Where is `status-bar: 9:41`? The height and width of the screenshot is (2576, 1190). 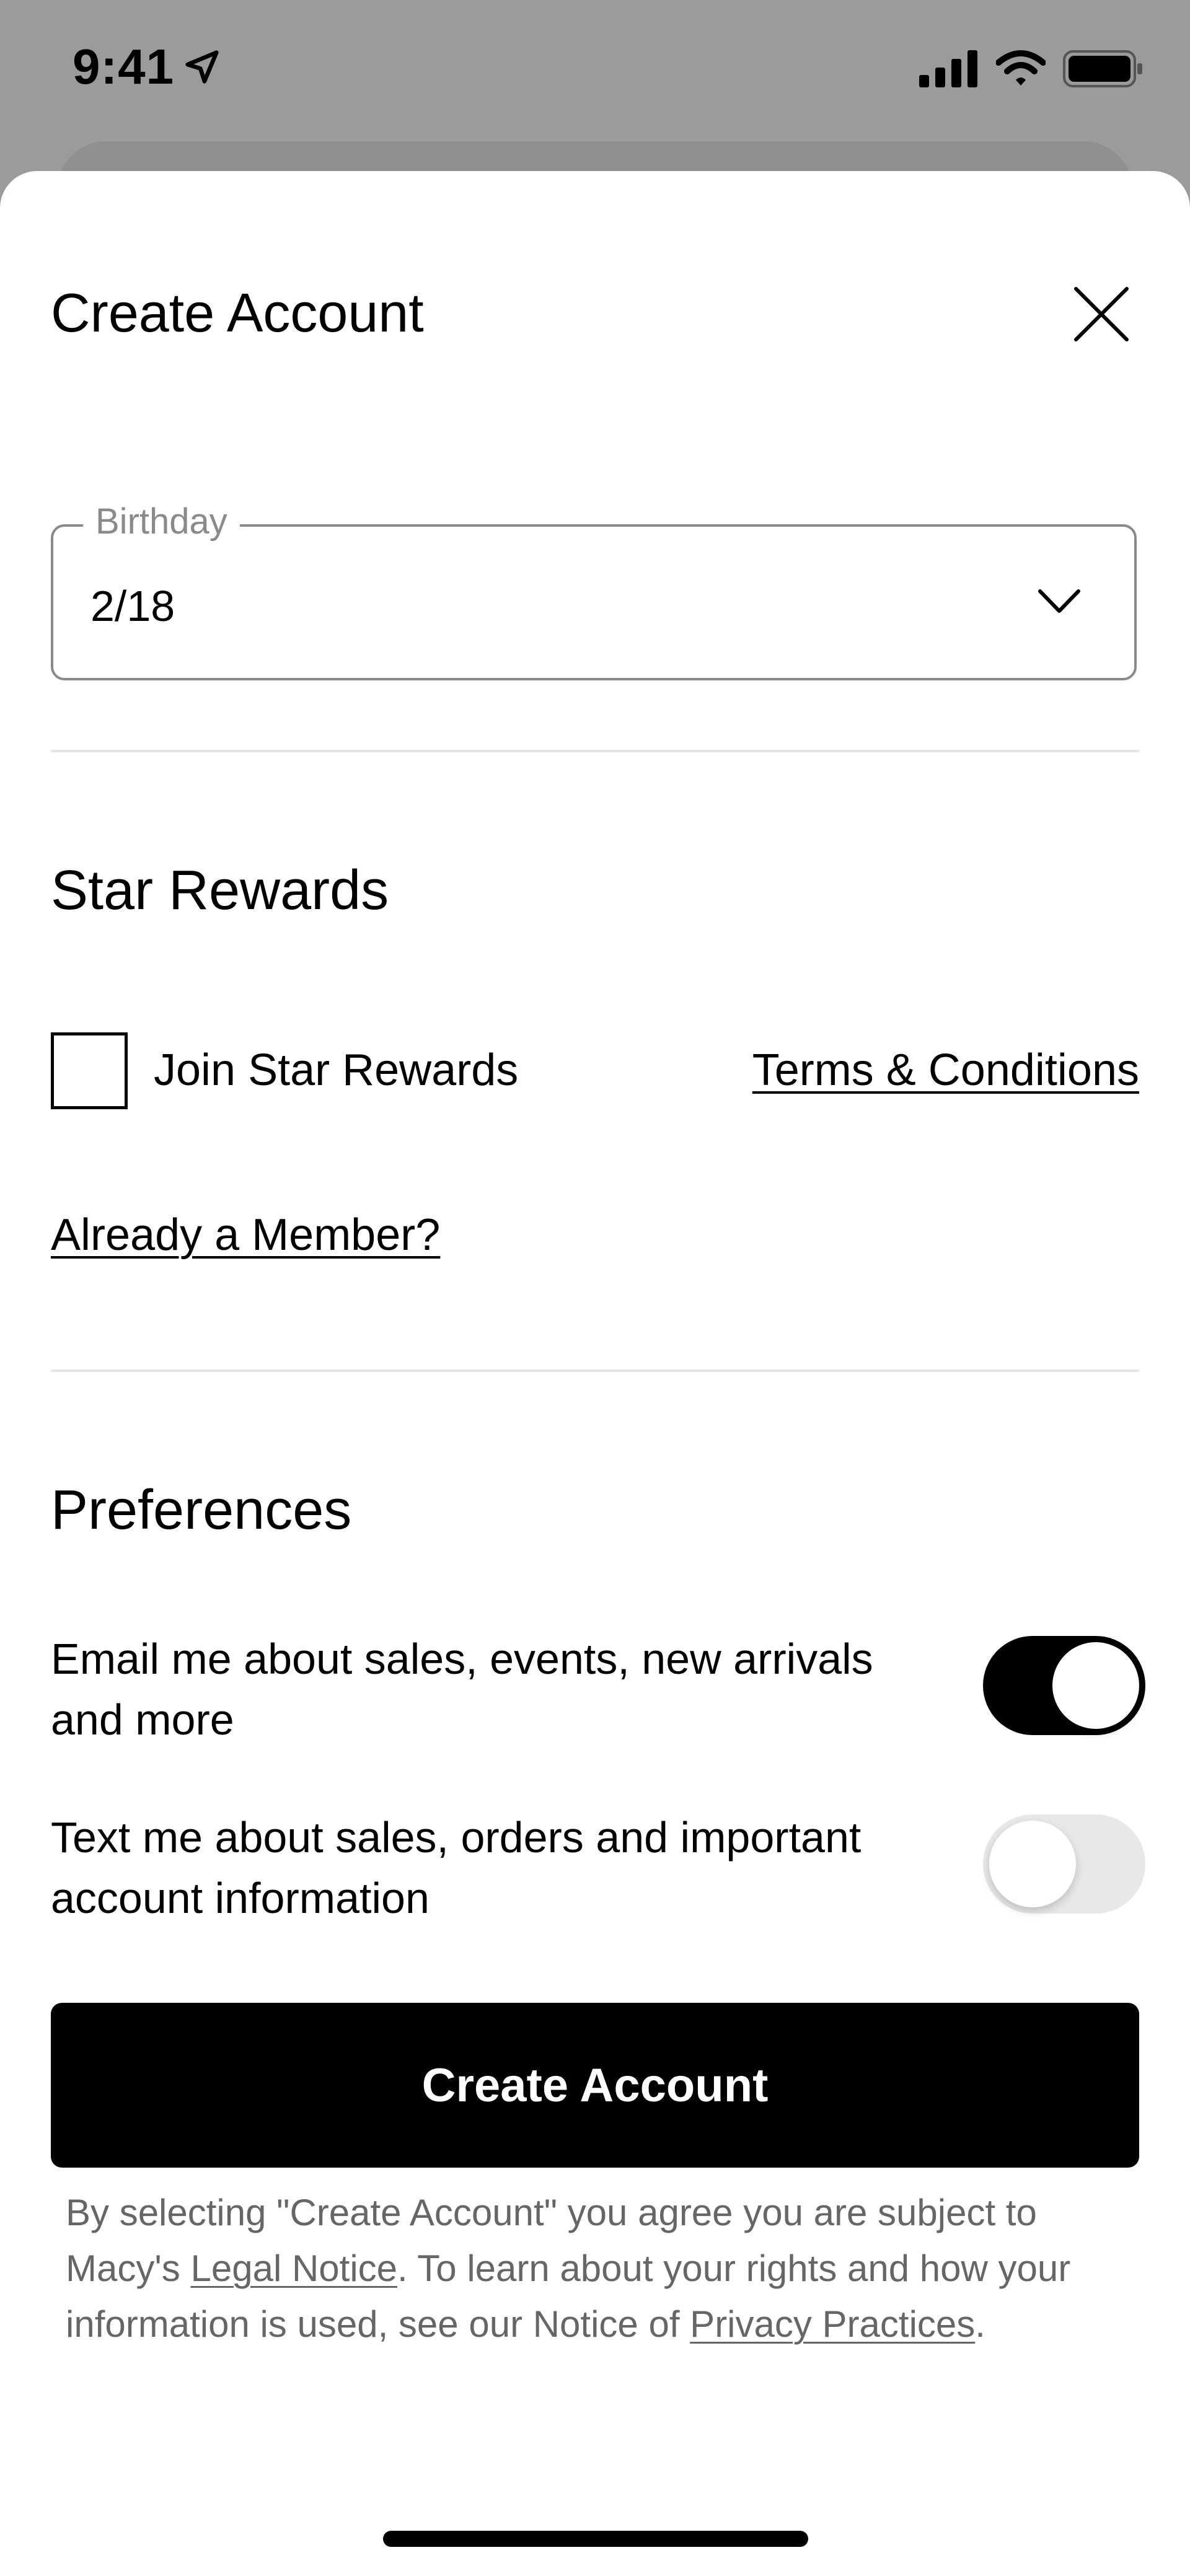 status-bar: 9:41 is located at coordinates (595, 75).